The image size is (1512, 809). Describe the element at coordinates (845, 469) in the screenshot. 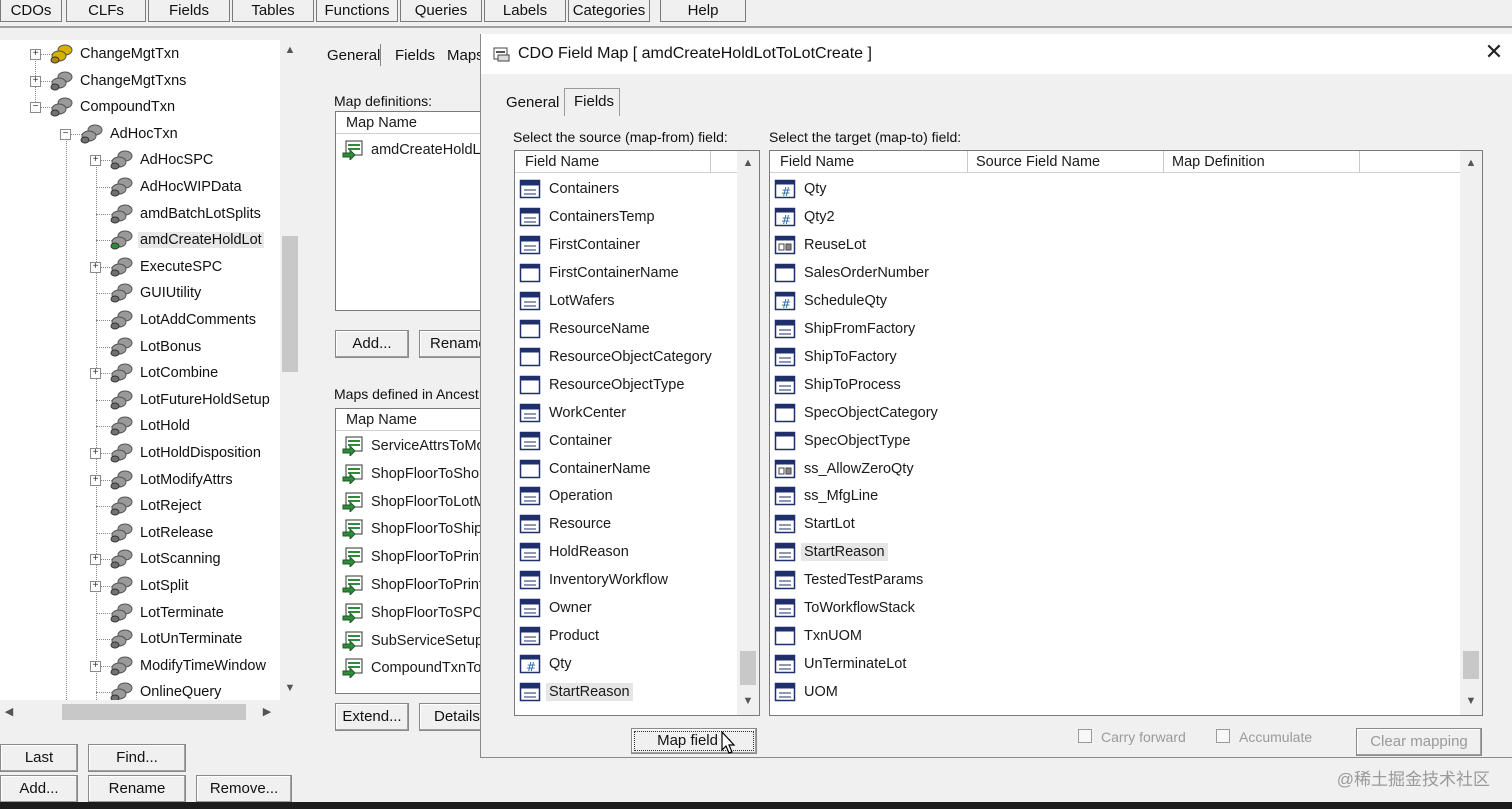

I see `target-field-item: ss_AllowZeroQty` at that location.